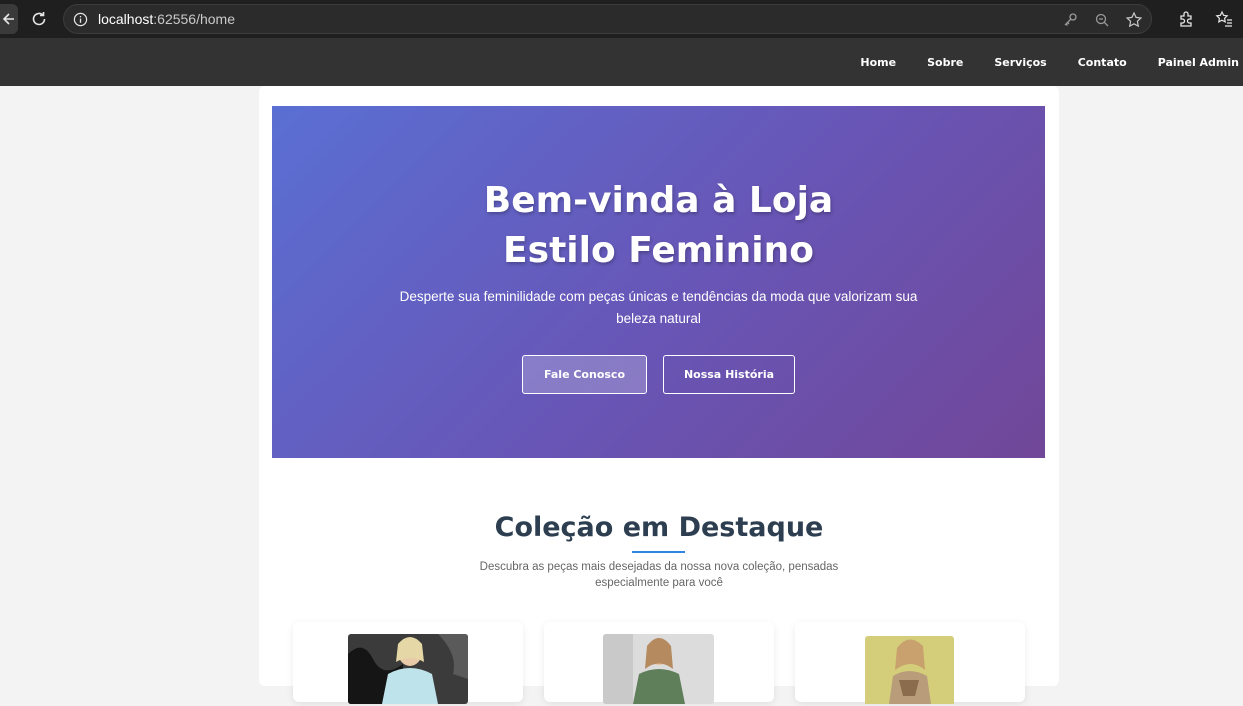 Image resolution: width=1243 pixels, height=706 pixels. Describe the element at coordinates (1102, 20) in the screenshot. I see `zoom-icon` at that location.